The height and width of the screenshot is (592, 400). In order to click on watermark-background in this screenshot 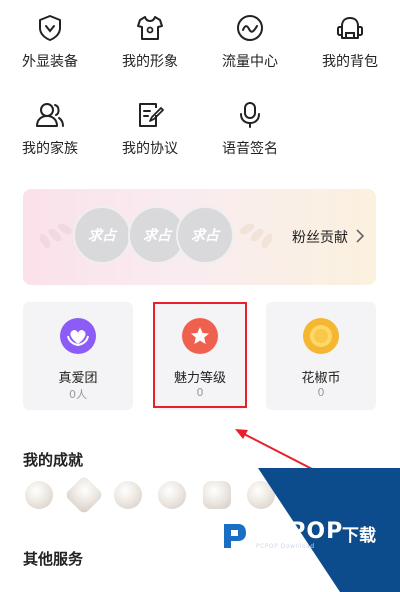, I will do `click(307, 530)`.